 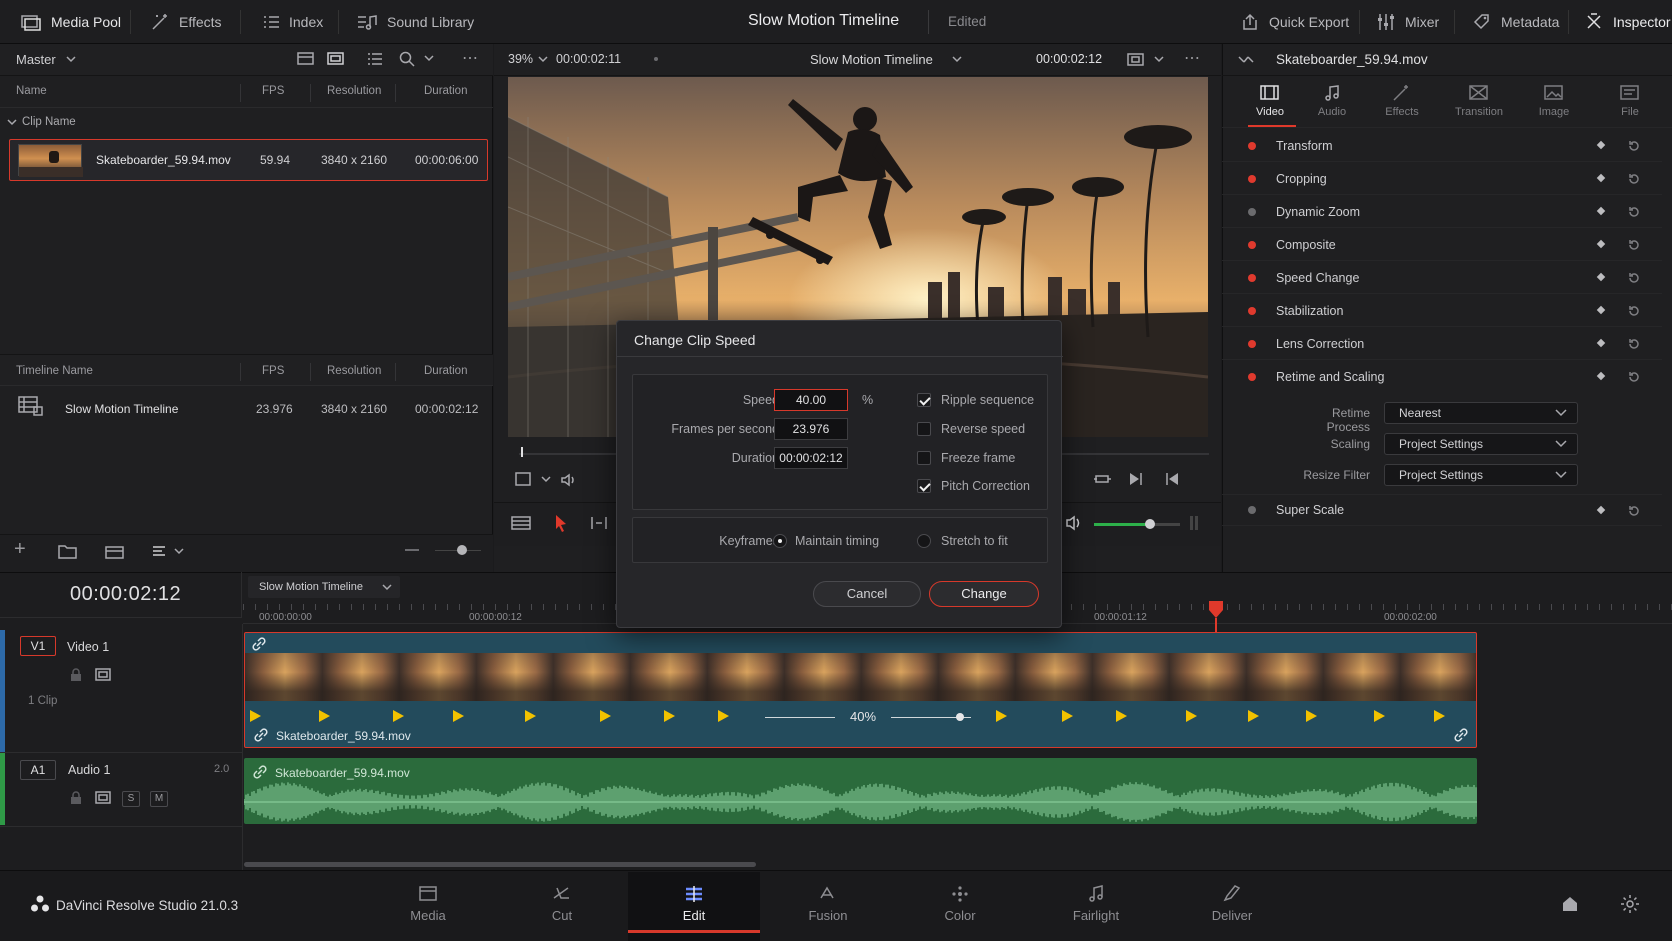 What do you see at coordinates (562, 903) in the screenshot?
I see `page-cut: Cut` at bounding box center [562, 903].